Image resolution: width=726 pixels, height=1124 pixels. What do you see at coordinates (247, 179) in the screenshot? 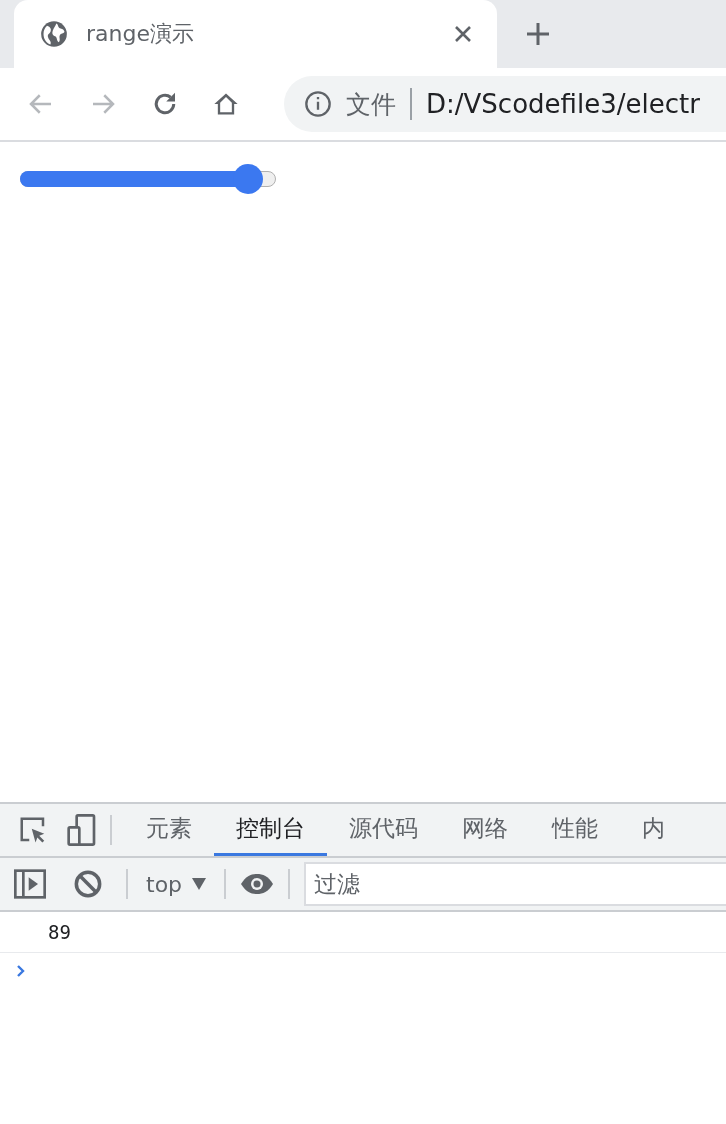
I see `slider-thumb` at bounding box center [247, 179].